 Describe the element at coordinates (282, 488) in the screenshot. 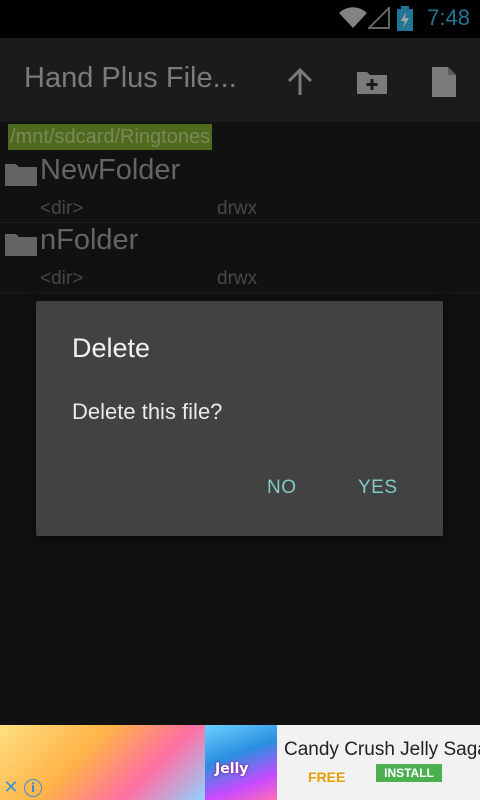

I see `no-button: NO` at that location.